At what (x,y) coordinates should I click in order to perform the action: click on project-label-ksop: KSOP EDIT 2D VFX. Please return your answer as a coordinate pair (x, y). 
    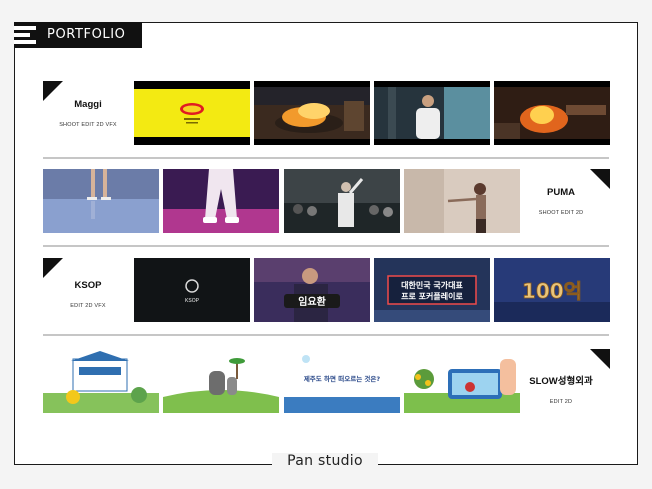
    Looking at the image, I should click on (88, 294).